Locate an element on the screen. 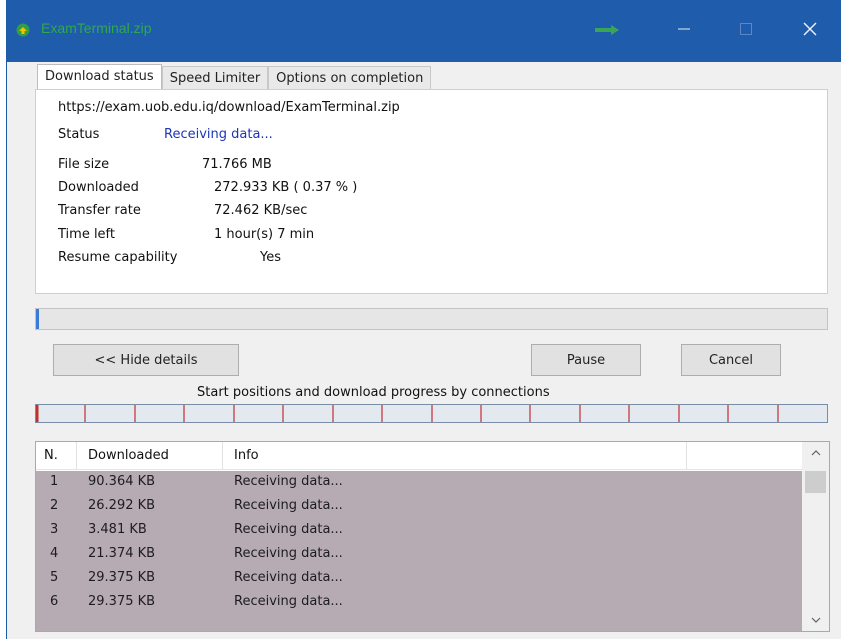 The width and height of the screenshot is (841, 639). maximize-button is located at coordinates (746, 29).